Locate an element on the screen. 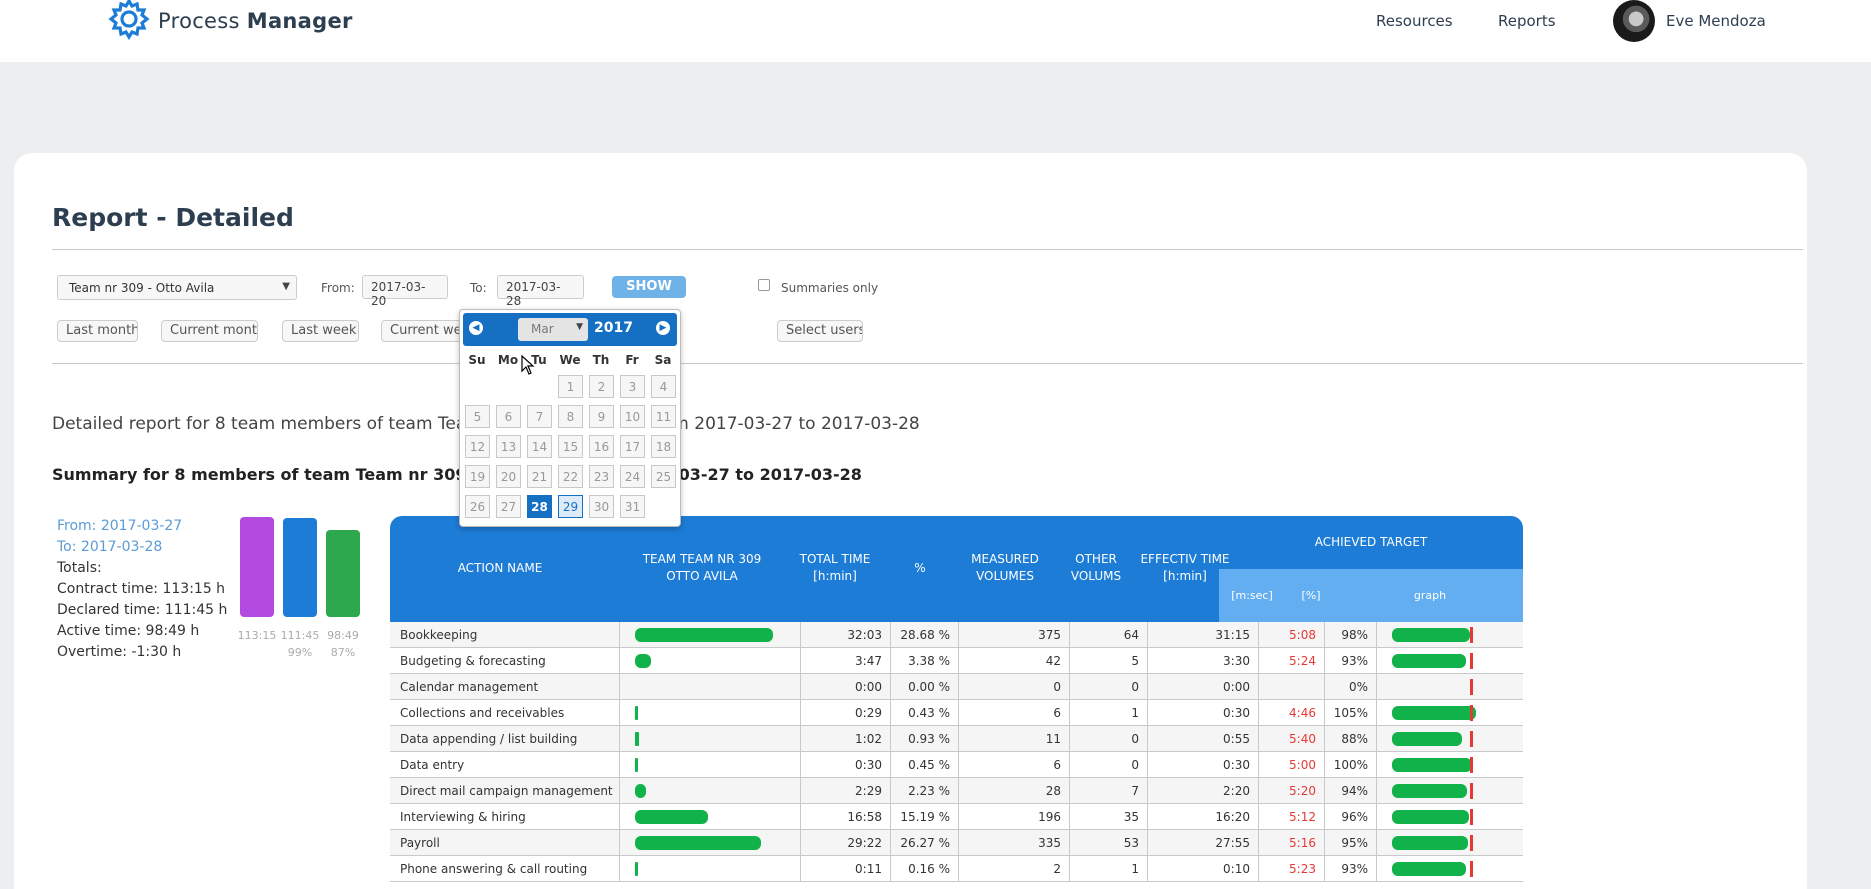 The height and width of the screenshot is (889, 1871). calendar-day: 20 is located at coordinates (508, 476).